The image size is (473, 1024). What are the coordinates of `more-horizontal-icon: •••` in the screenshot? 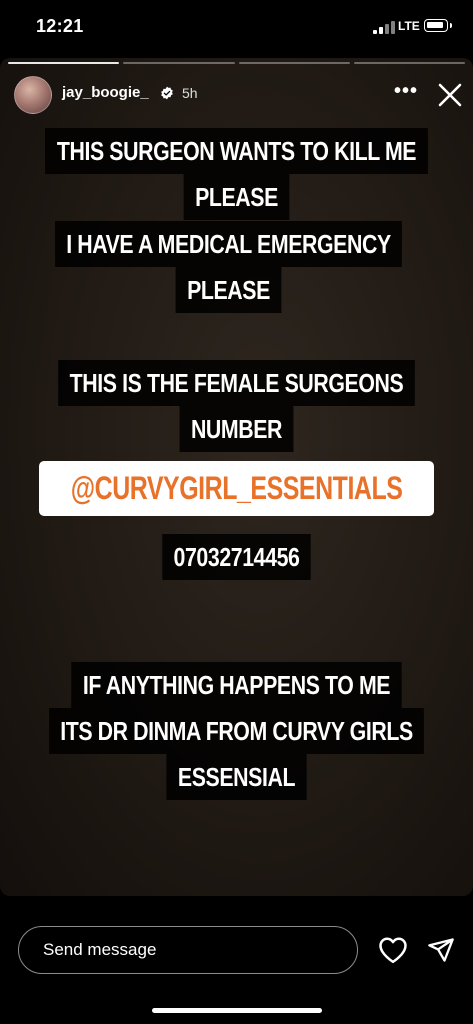 It's located at (406, 91).